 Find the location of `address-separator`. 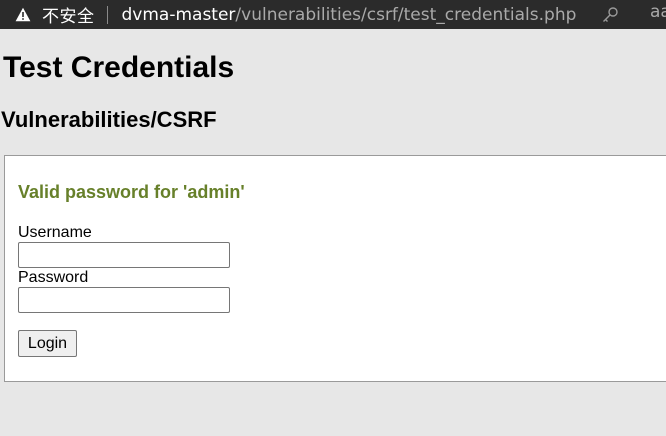

address-separator is located at coordinates (107, 14).